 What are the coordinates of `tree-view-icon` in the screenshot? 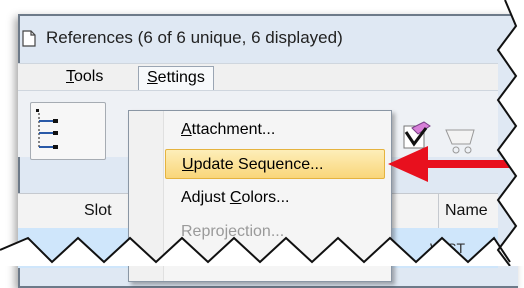 It's located at (47, 129).